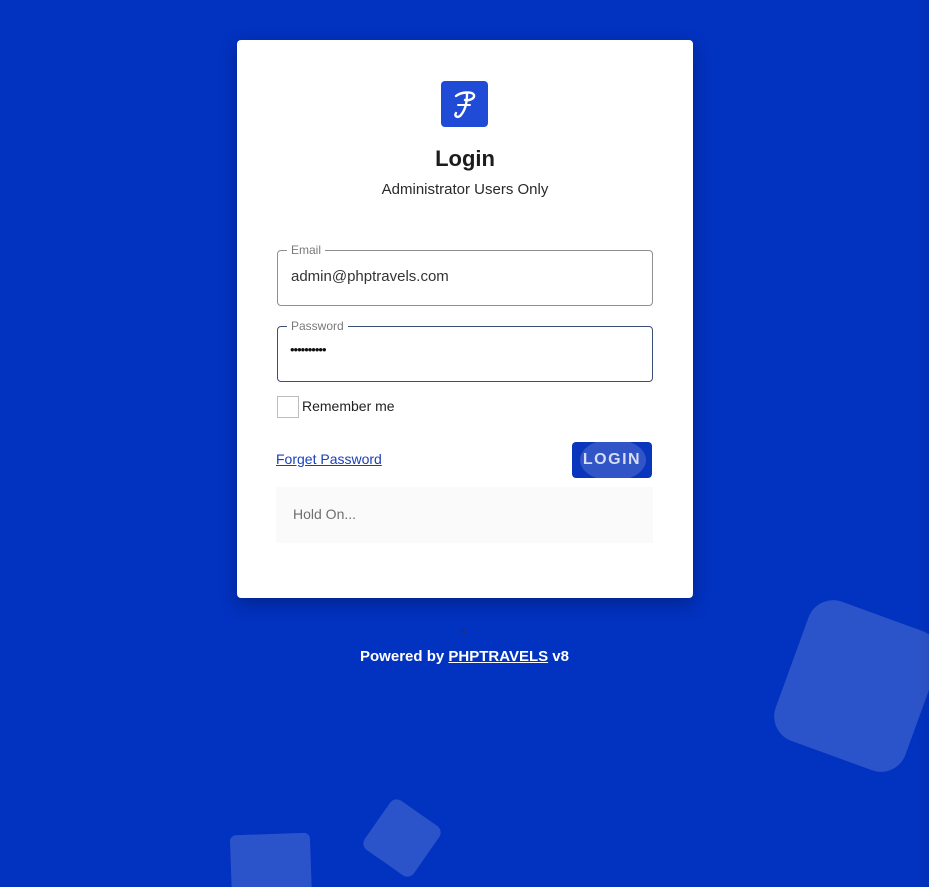 This screenshot has height=887, width=929. I want to click on email-field: Email admin@phptravels.com, so click(465, 274).